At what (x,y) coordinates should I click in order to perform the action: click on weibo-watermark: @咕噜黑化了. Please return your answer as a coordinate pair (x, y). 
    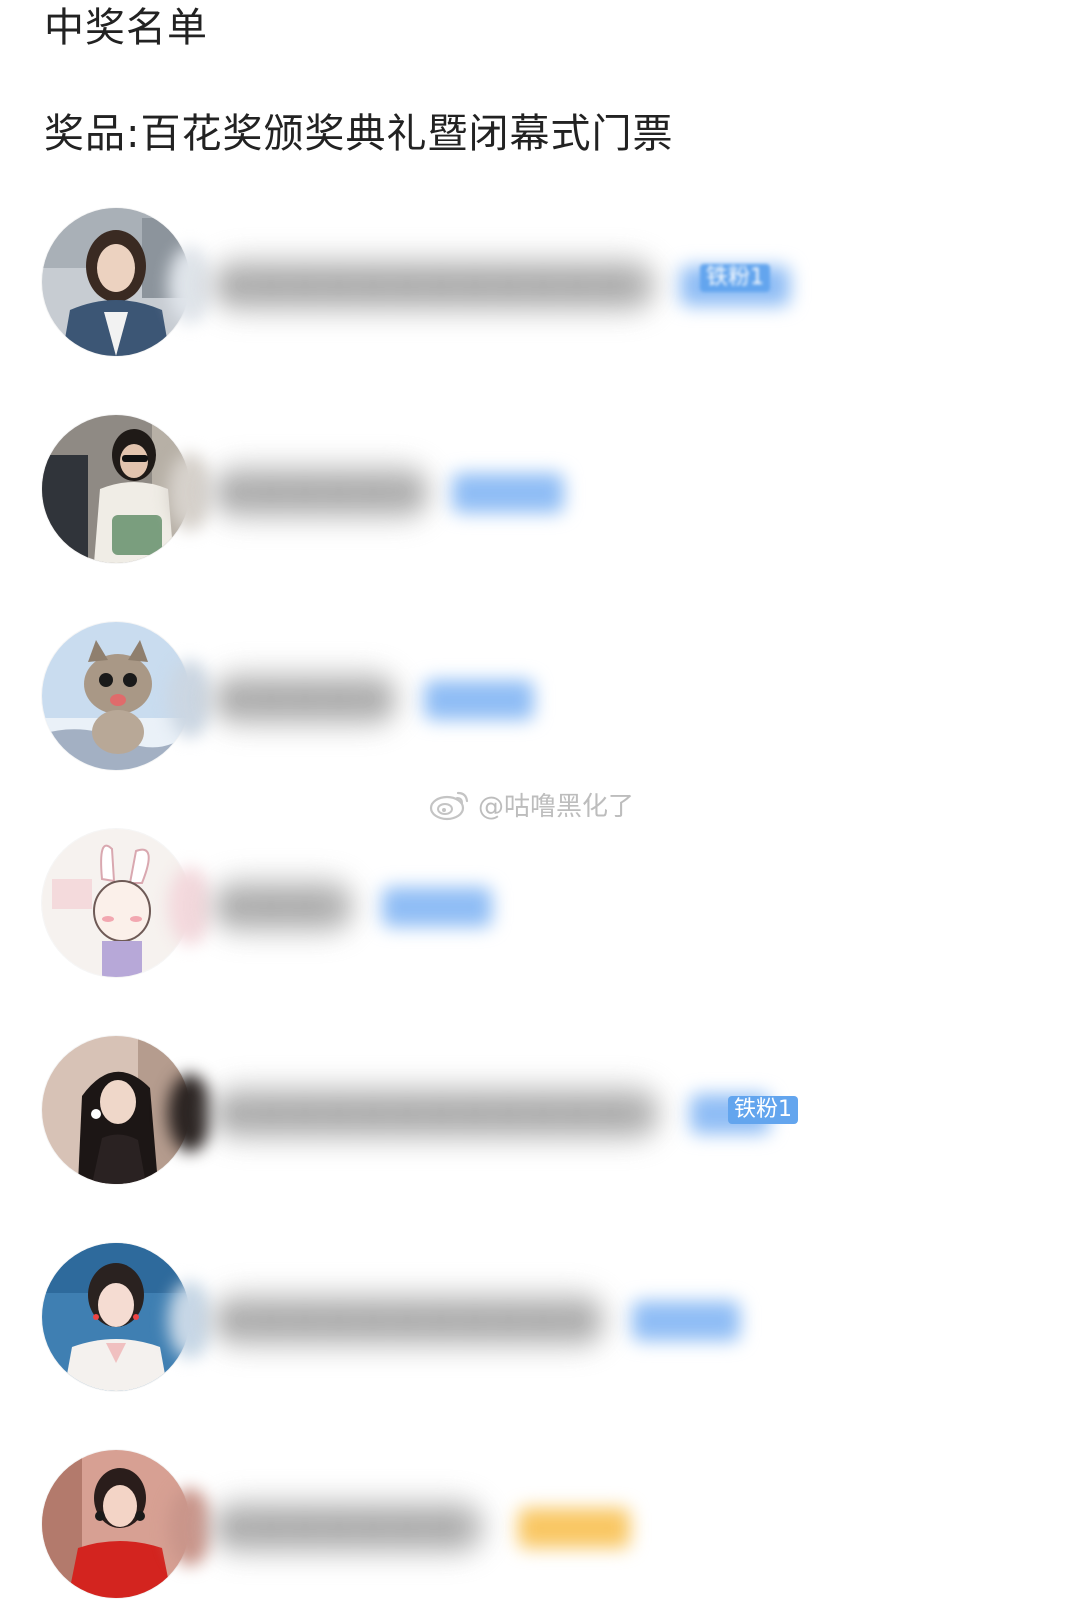
    Looking at the image, I should click on (531, 804).